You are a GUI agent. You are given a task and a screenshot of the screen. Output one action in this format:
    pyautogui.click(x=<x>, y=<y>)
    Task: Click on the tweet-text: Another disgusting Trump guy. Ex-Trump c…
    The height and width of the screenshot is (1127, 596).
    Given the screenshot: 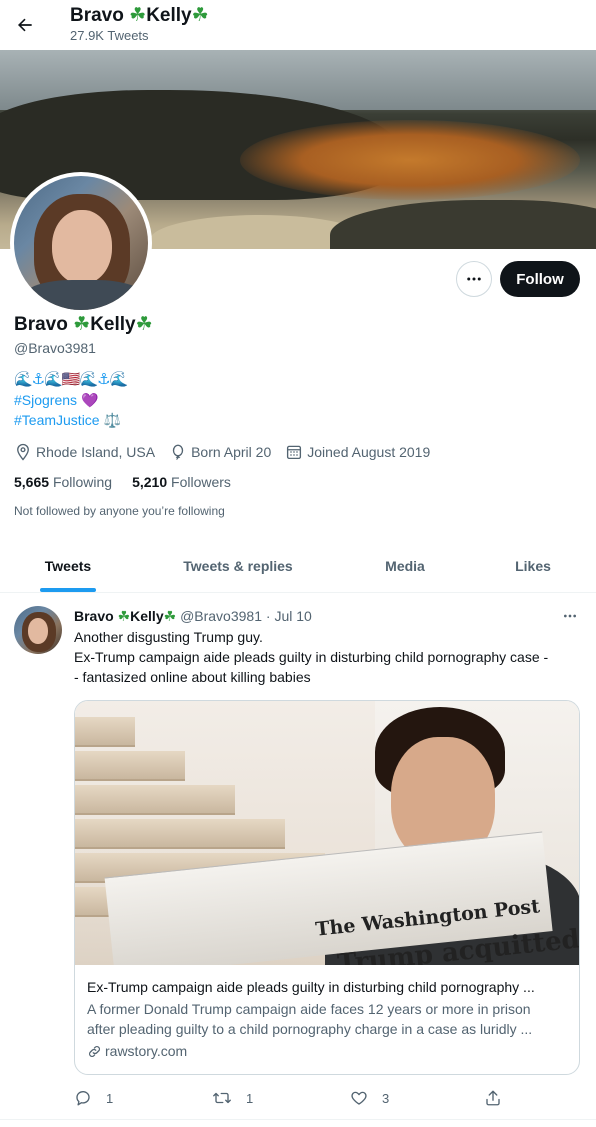 What is the action you would take?
    pyautogui.click(x=311, y=657)
    